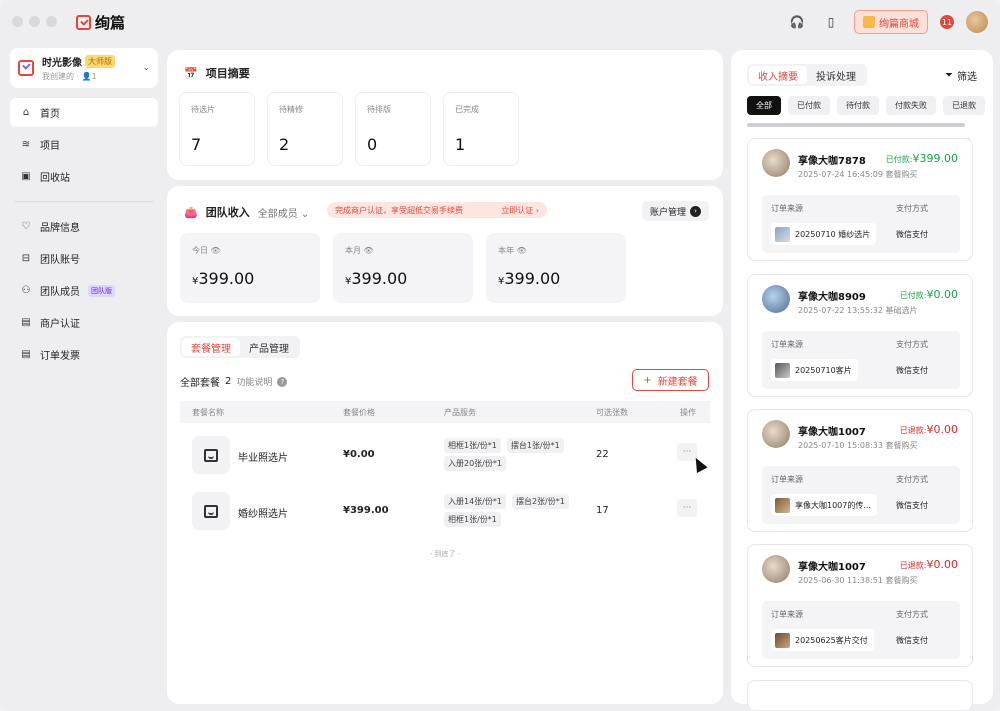  Describe the element at coordinates (26, 144) in the screenshot. I see `layers-icon: ≋` at that location.